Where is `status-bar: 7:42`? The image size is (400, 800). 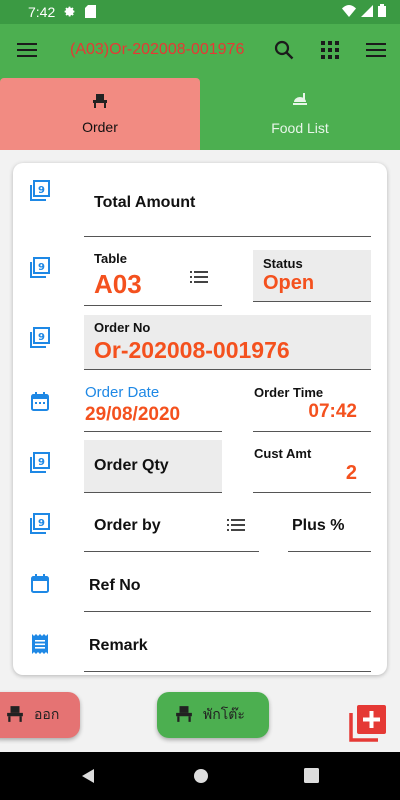 status-bar: 7:42 is located at coordinates (200, 12).